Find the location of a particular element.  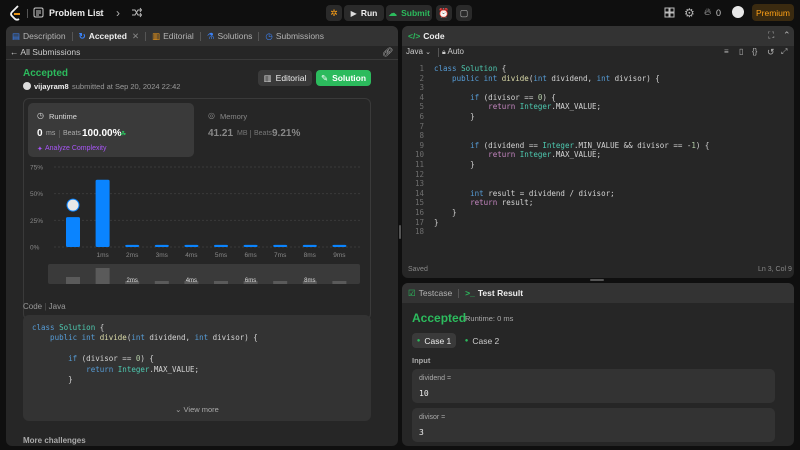

debug-button: ✲ is located at coordinates (334, 13).